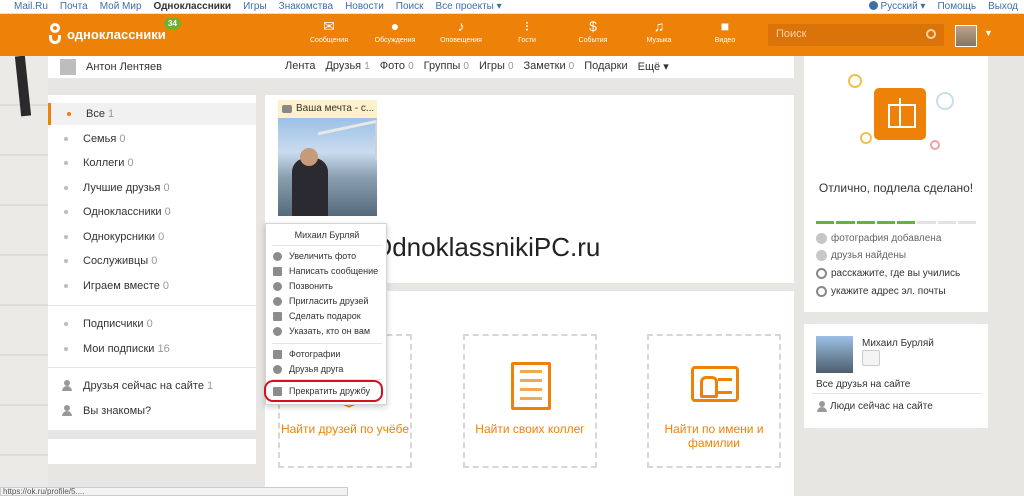  I want to click on portal-link-ok: Одноклассники, so click(193, 7).